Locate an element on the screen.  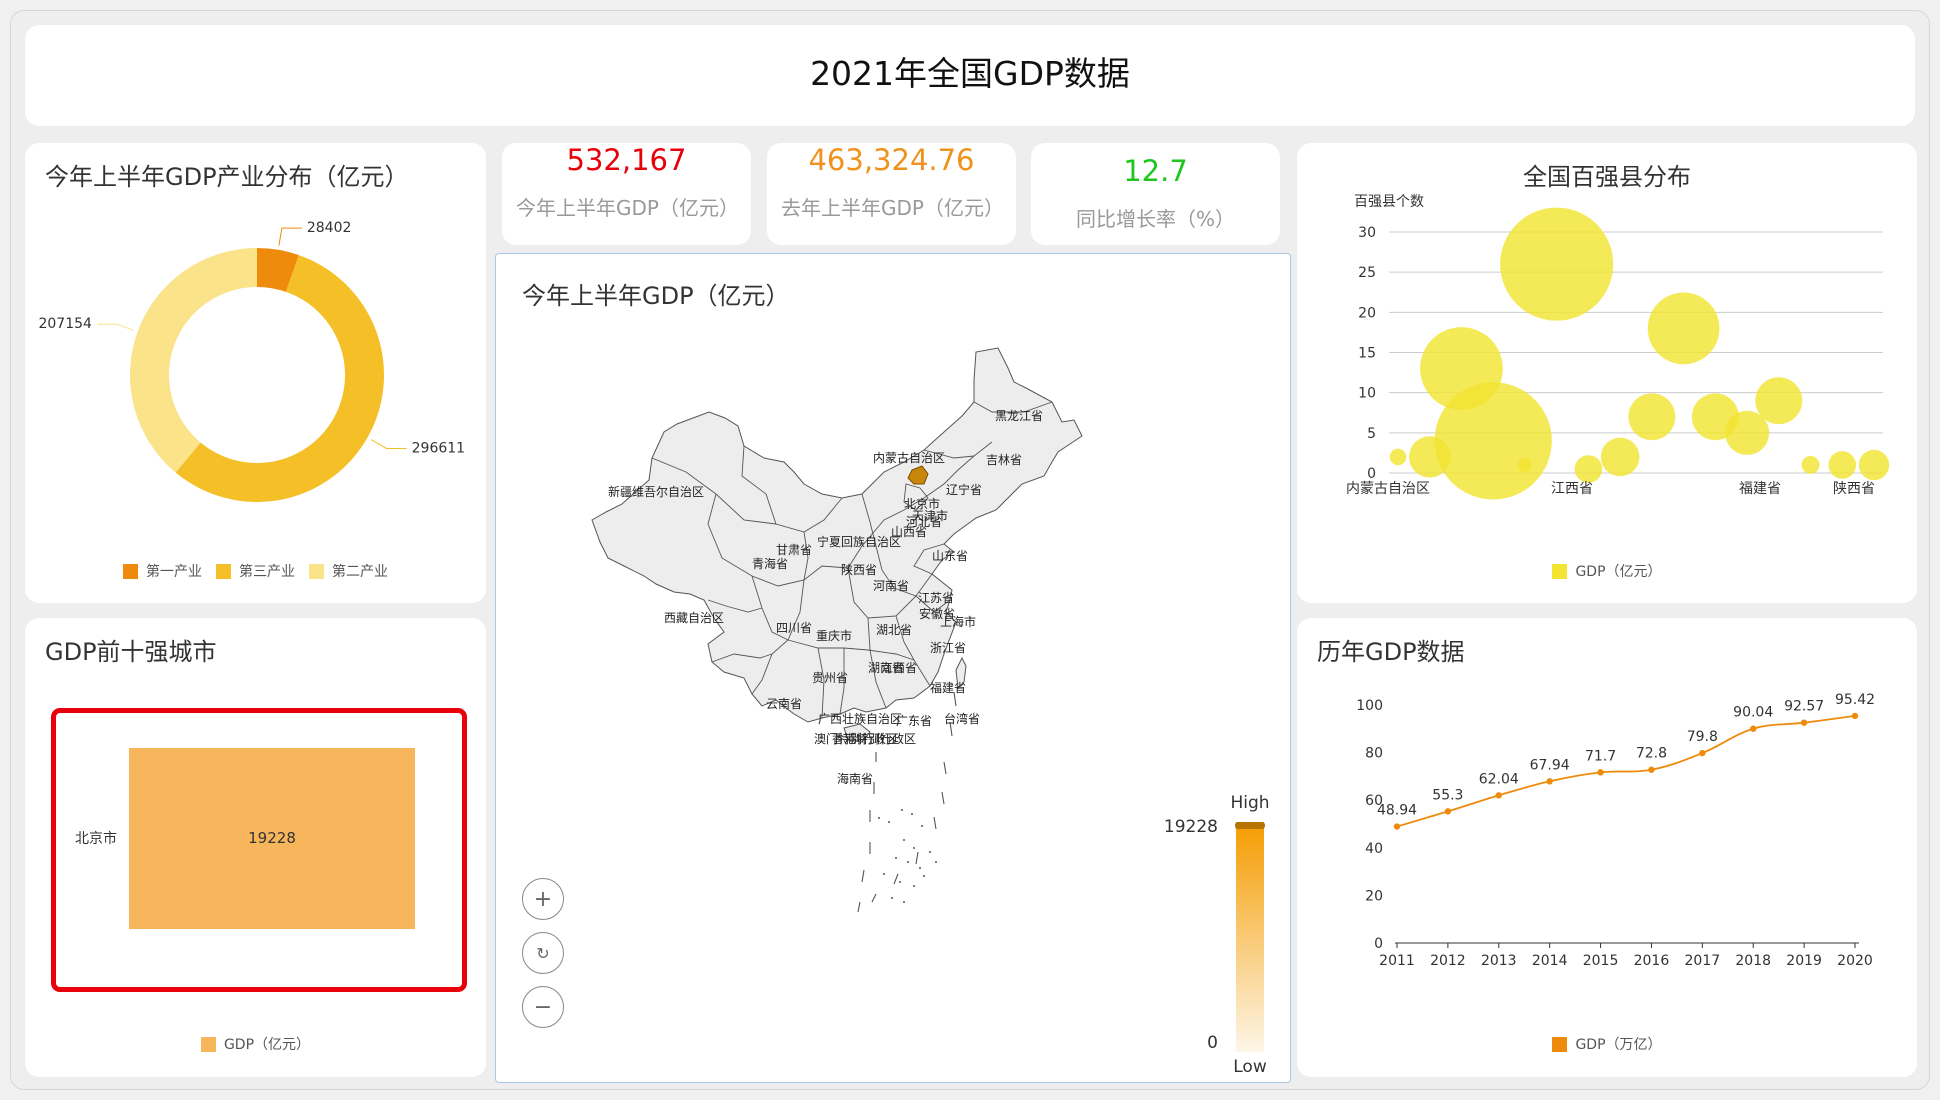
bubble-legend: GDP（亿元） is located at coordinates (1607, 572).